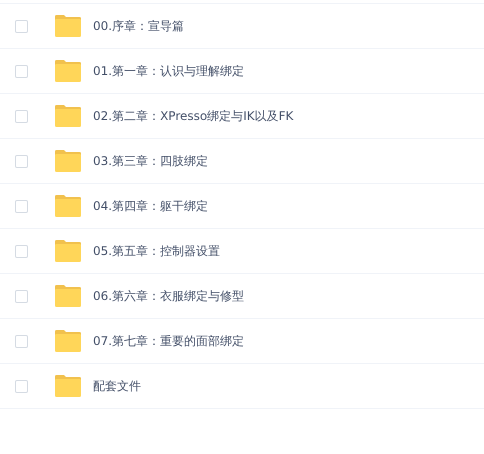  Describe the element at coordinates (117, 386) in the screenshot. I see `folder-name: 配套文件` at that location.